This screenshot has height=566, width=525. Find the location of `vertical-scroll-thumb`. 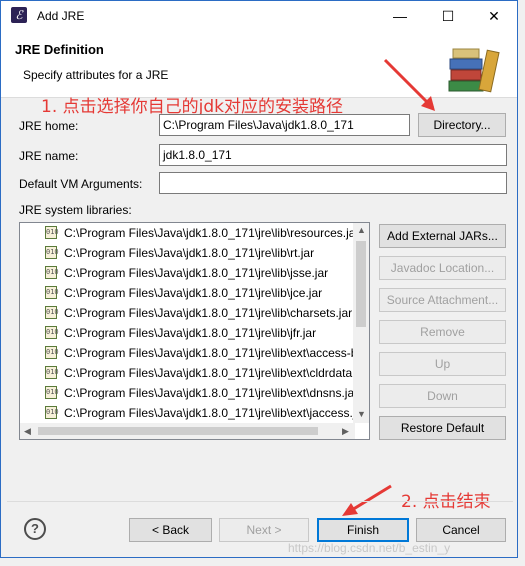

vertical-scroll-thumb is located at coordinates (361, 284).